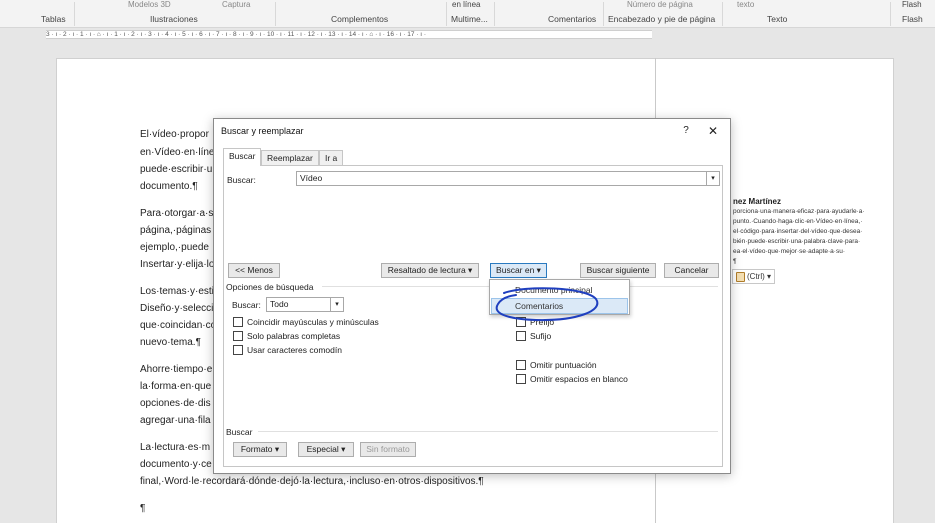 The image size is (935, 523). Describe the element at coordinates (331, 157) in the screenshot. I see `tab-ir-a: Ir a` at that location.